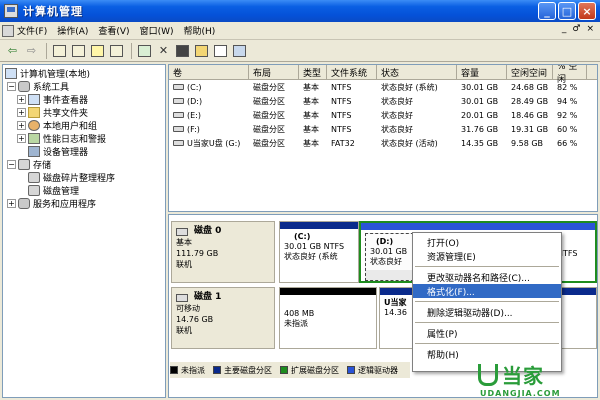 This screenshot has width=600, height=400. I want to click on menu-view: 查看(V), so click(113, 30).